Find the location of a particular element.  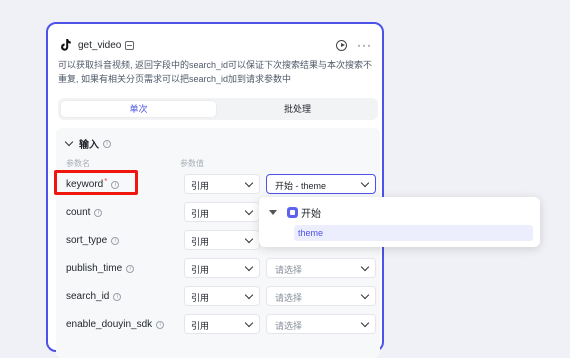

col-header-name: 参数名 is located at coordinates (78, 163).